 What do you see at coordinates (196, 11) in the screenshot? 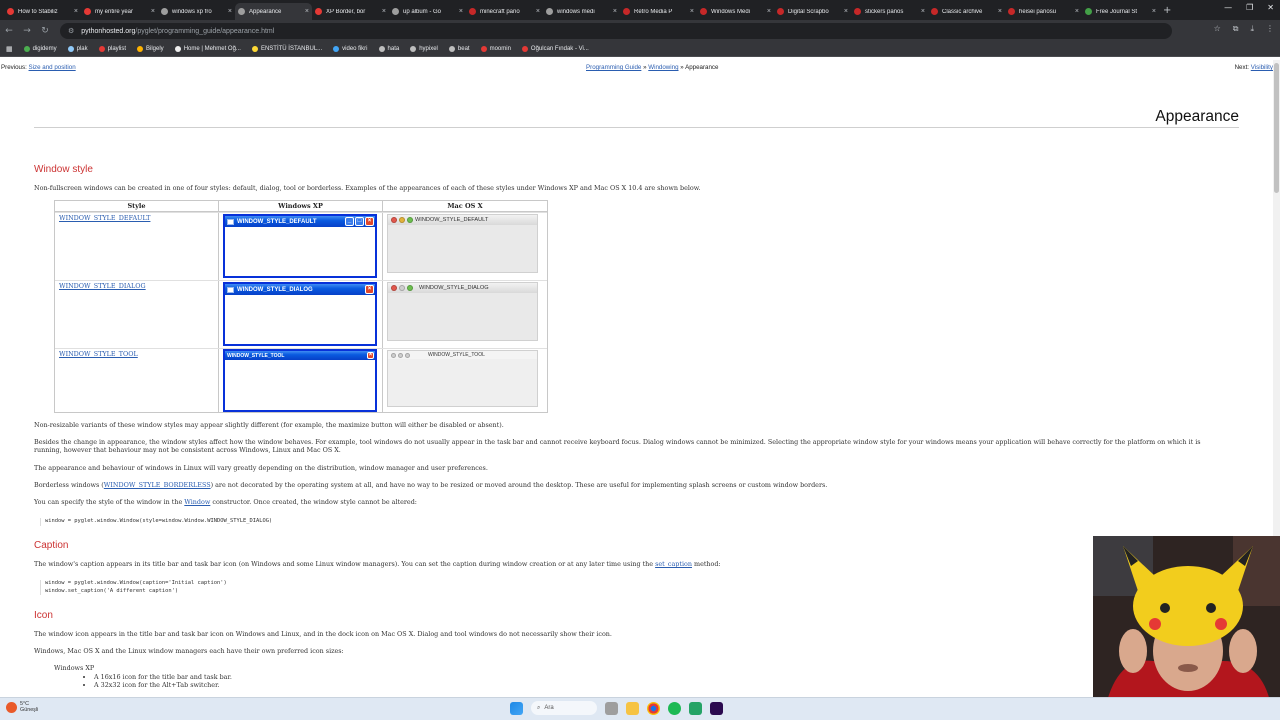
I see `tab-item: windows xp fro ×` at bounding box center [196, 11].